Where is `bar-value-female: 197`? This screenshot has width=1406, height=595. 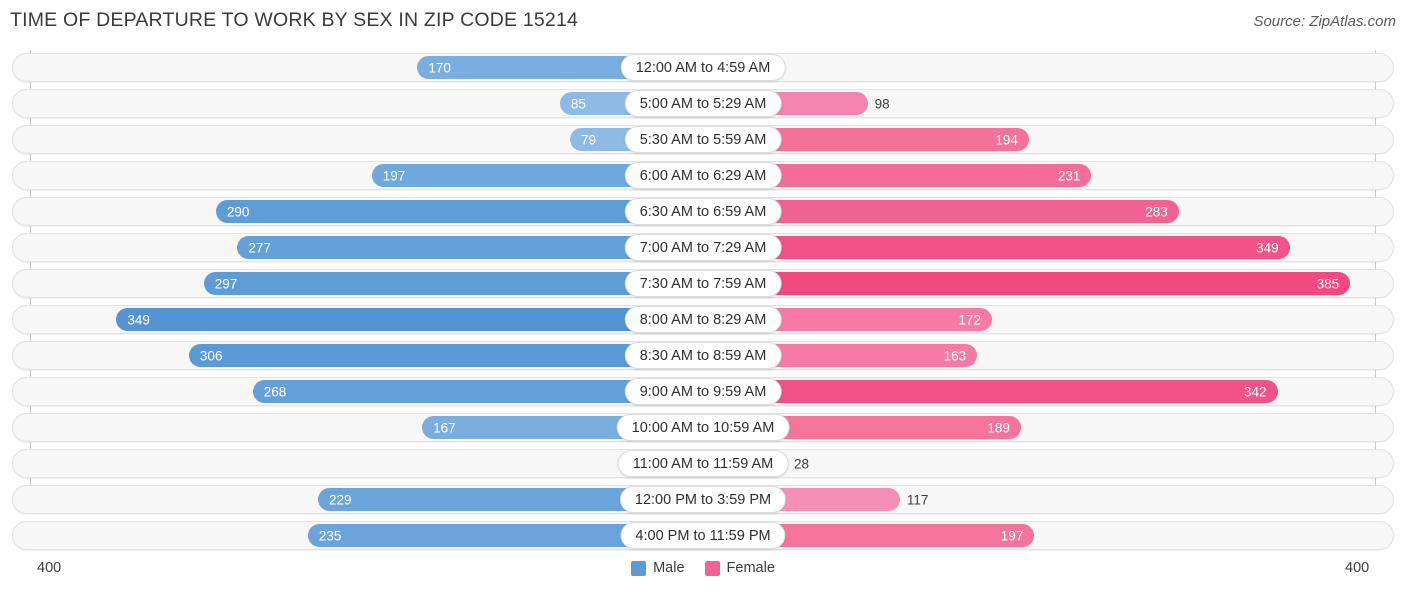 bar-value-female: 197 is located at coordinates (1012, 535).